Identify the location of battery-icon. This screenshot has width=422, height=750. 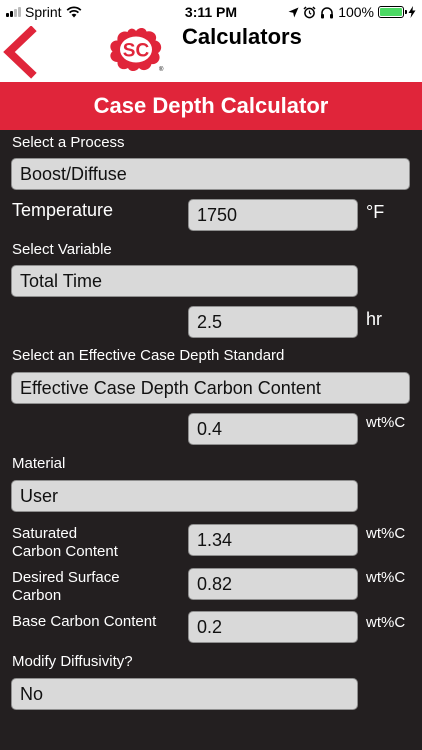
(392, 12).